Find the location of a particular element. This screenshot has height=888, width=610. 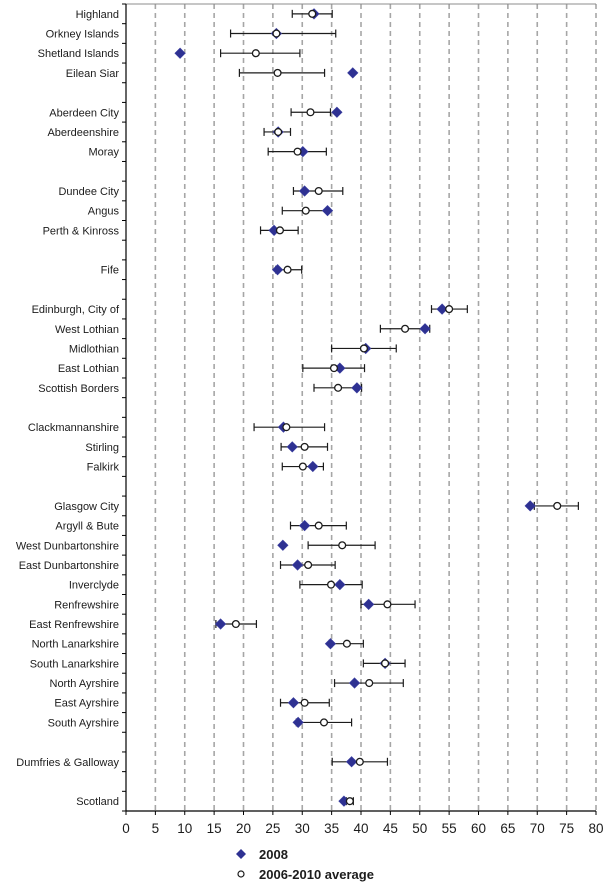

x-tick-label: 45 is located at coordinates (390, 828).